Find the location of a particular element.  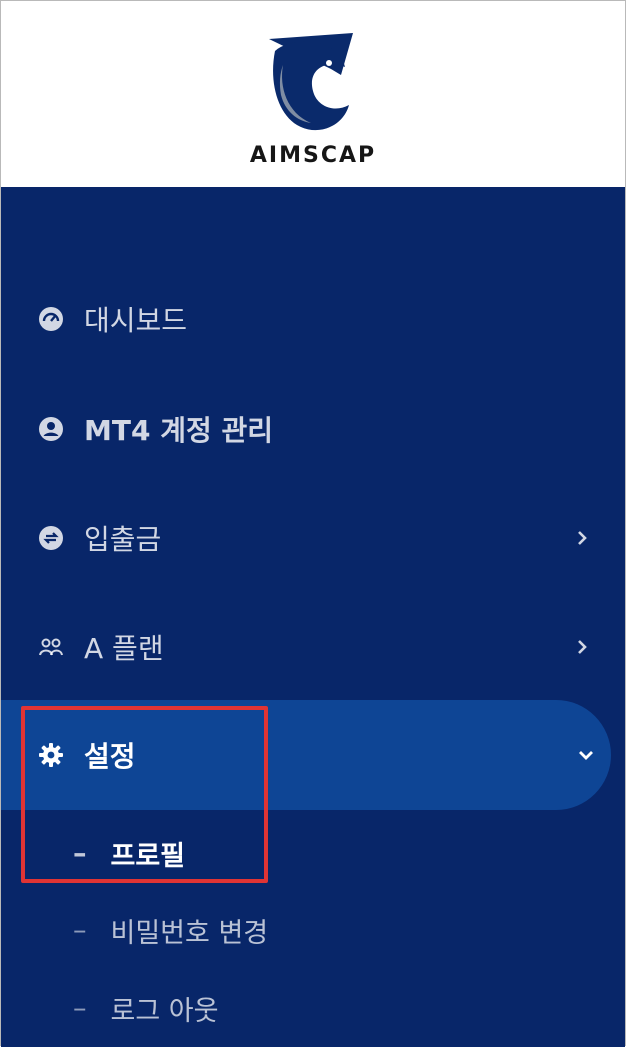

sidebar-item-deposit-withdraw: 입출금 is located at coordinates (313, 538).